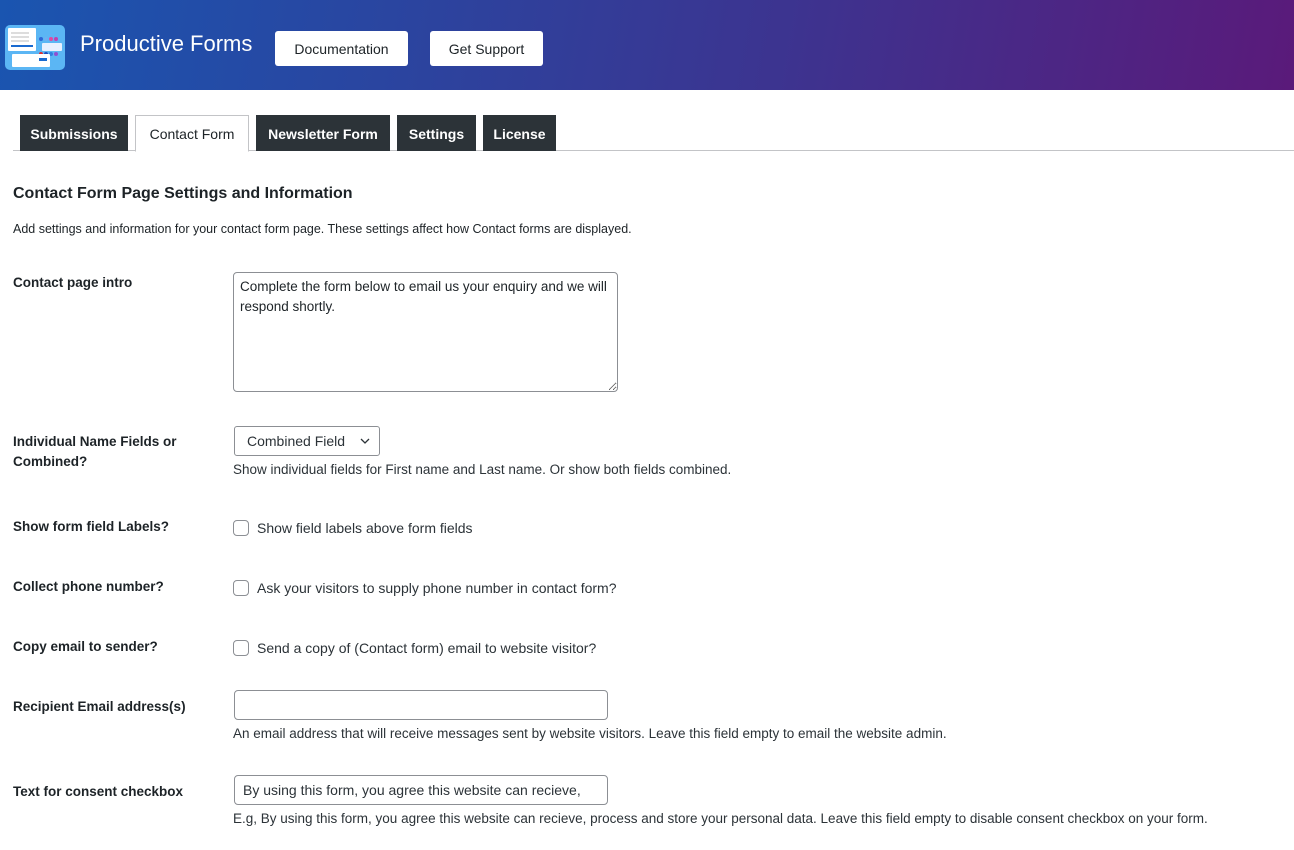 The image size is (1294, 850). What do you see at coordinates (73, 282) in the screenshot?
I see `contact-intro-label: Contact page intro` at bounding box center [73, 282].